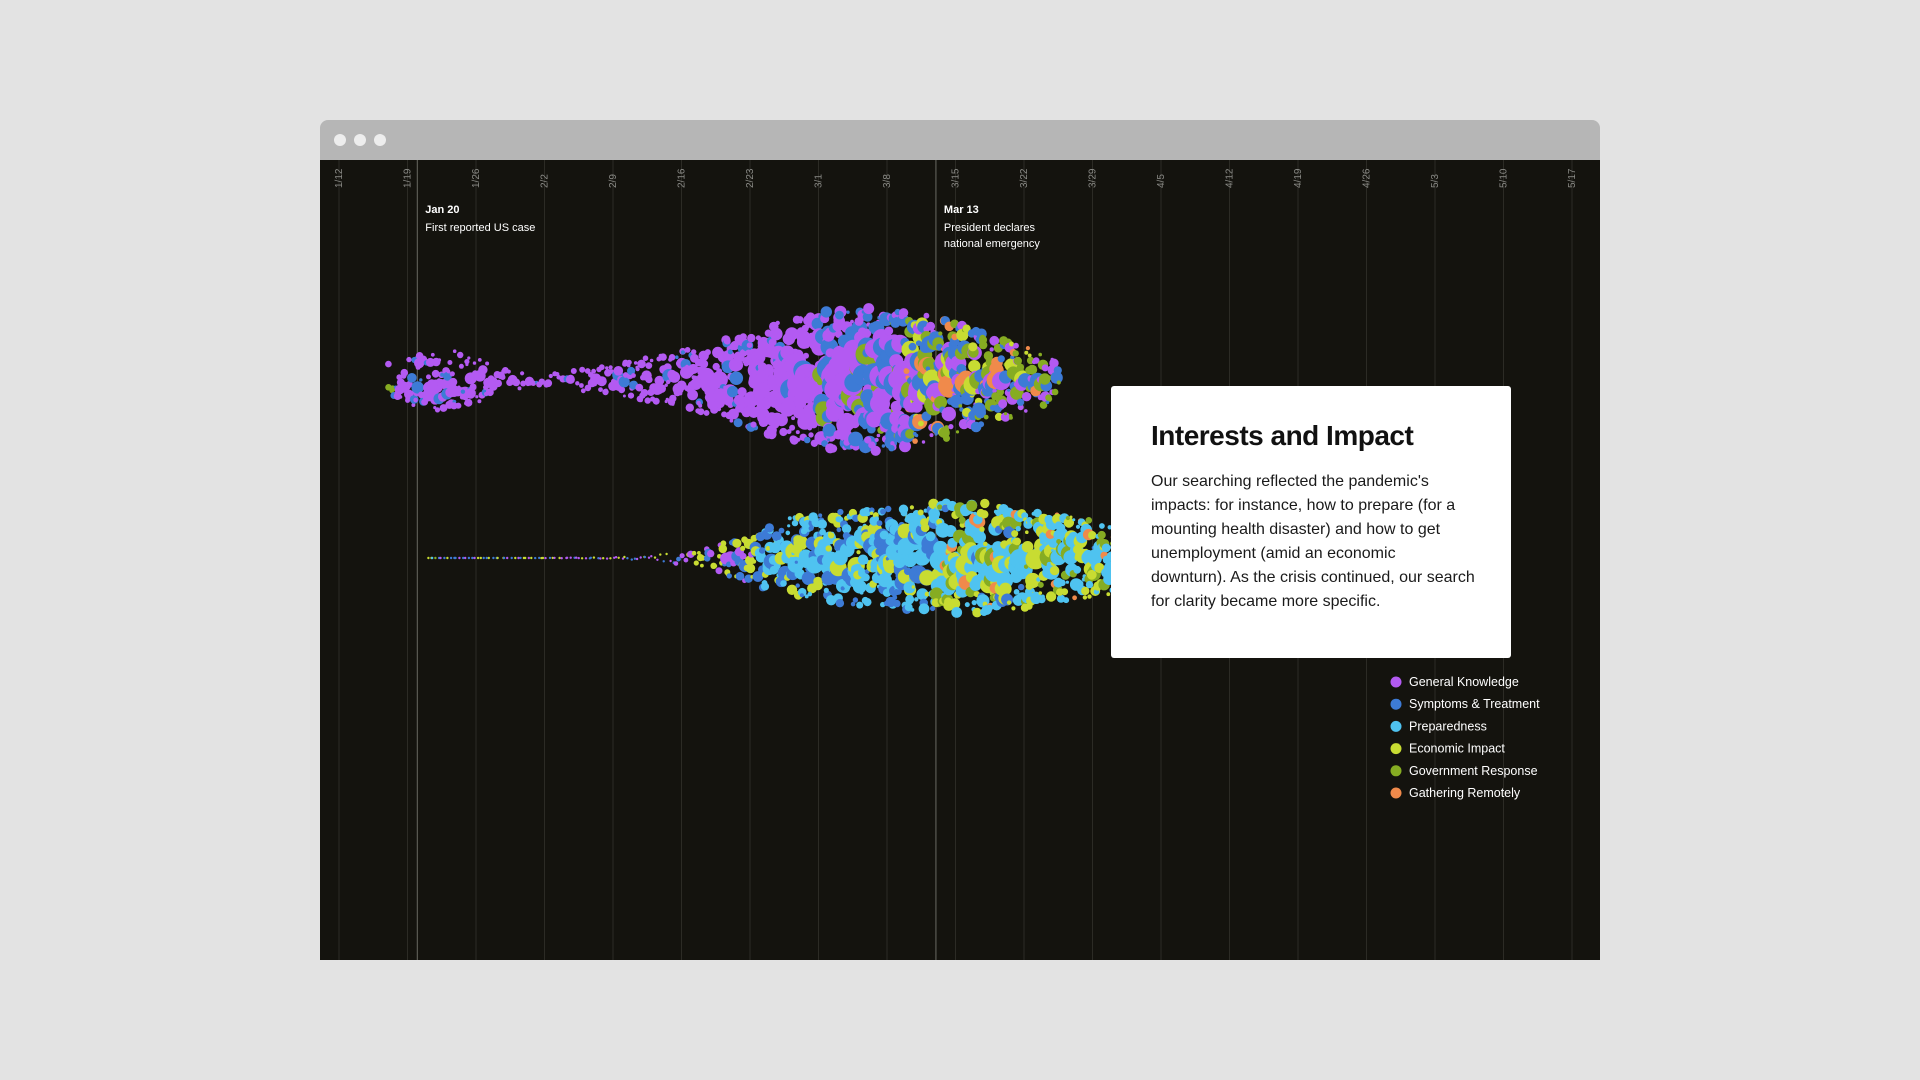 The height and width of the screenshot is (1080, 1920). What do you see at coordinates (1457, 749) in the screenshot?
I see `legend-label: Economic Impact` at bounding box center [1457, 749].